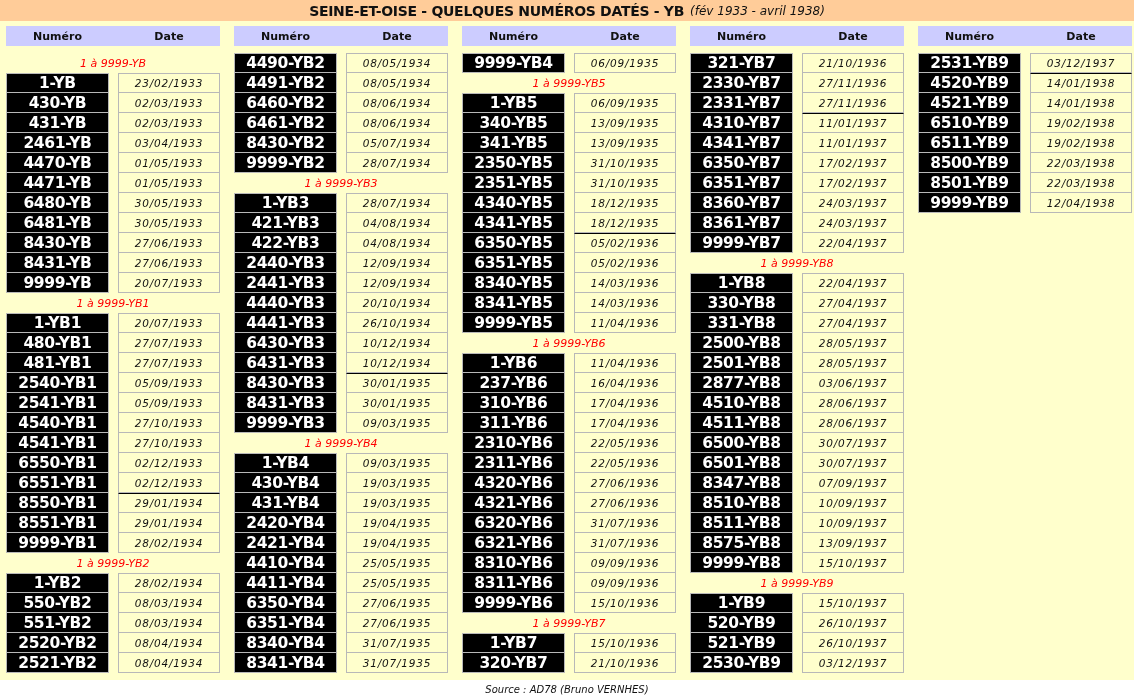 Image resolution: width=1134 pixels, height=698 pixels. I want to click on date-cell: 19/03/1935, so click(397, 503).